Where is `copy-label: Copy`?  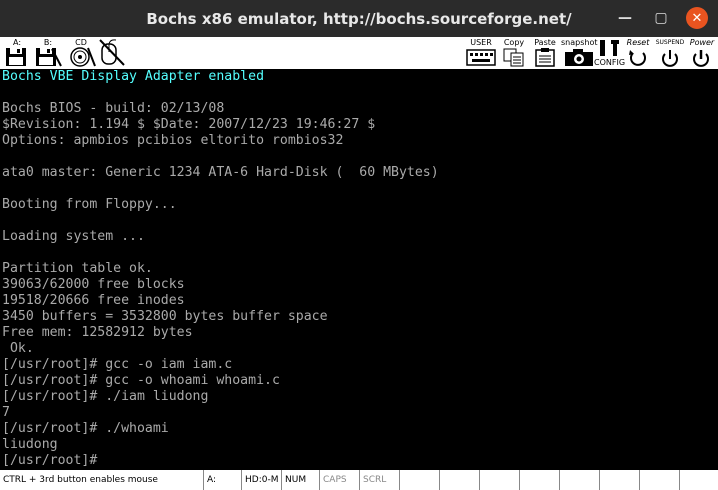 copy-label: Copy is located at coordinates (514, 42).